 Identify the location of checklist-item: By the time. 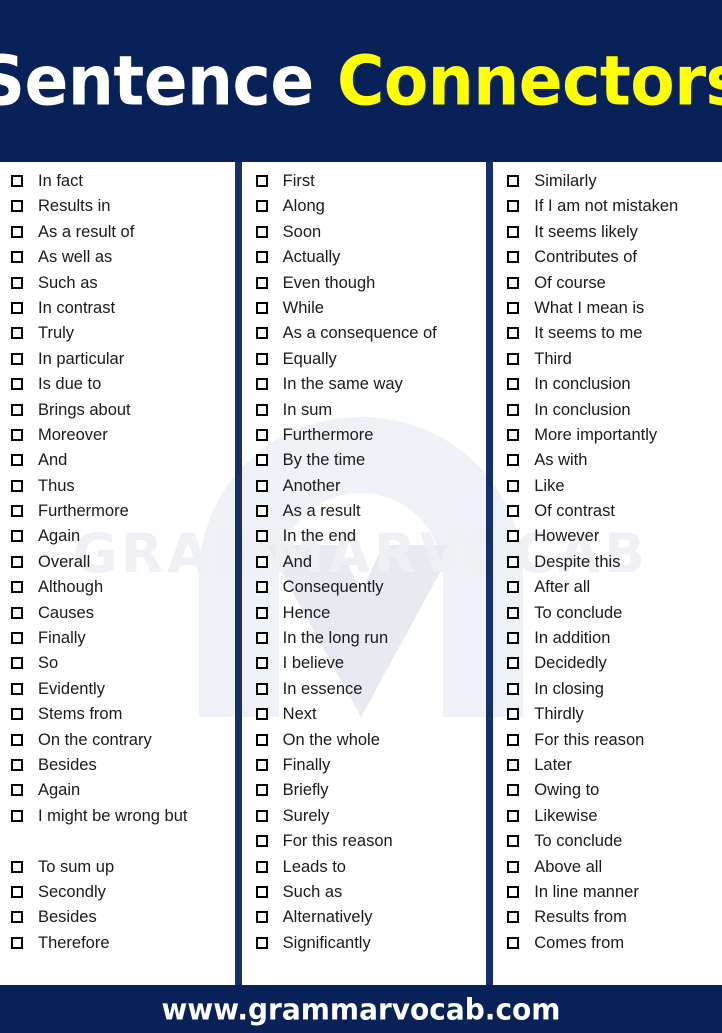
(371, 460).